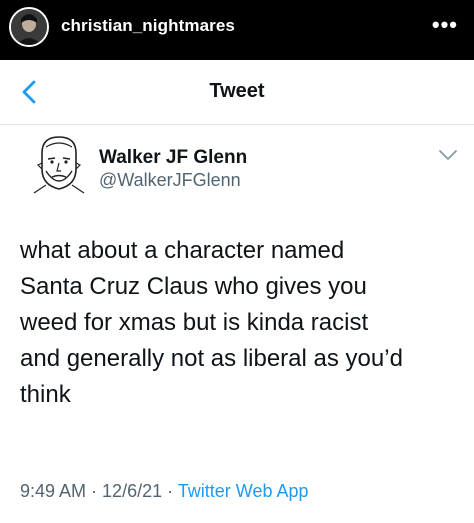 Image resolution: width=474 pixels, height=523 pixels. I want to click on page-title: Tweet, so click(237, 91).